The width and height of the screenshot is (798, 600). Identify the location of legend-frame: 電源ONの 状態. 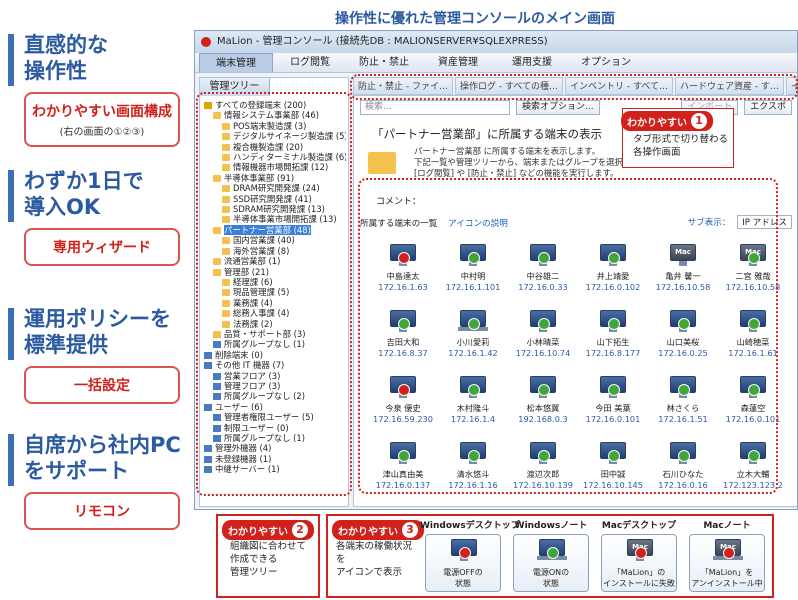
(551, 563).